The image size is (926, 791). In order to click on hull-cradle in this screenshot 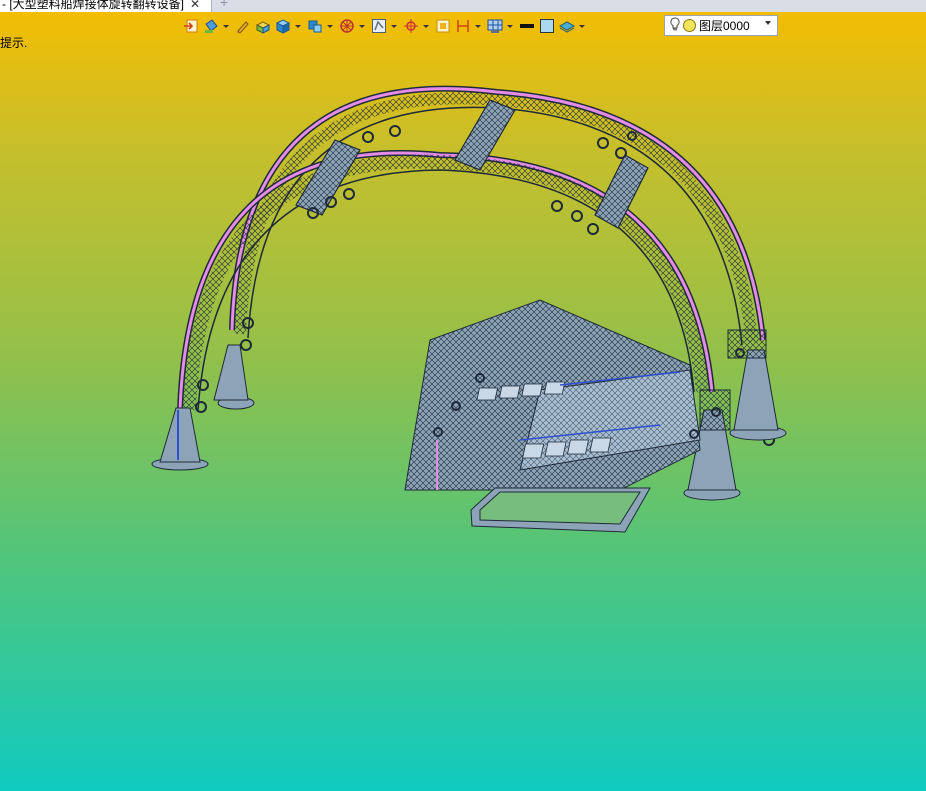, I will do `click(552, 395)`.